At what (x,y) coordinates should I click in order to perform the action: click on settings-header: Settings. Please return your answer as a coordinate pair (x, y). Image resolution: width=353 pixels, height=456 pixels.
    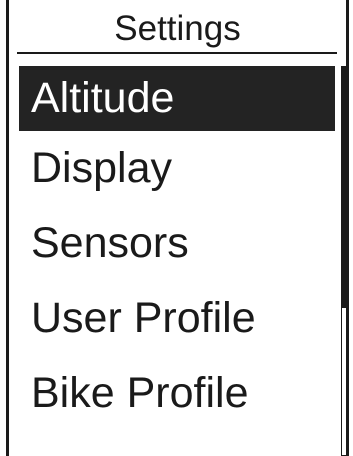
    Looking at the image, I should click on (177, 28).